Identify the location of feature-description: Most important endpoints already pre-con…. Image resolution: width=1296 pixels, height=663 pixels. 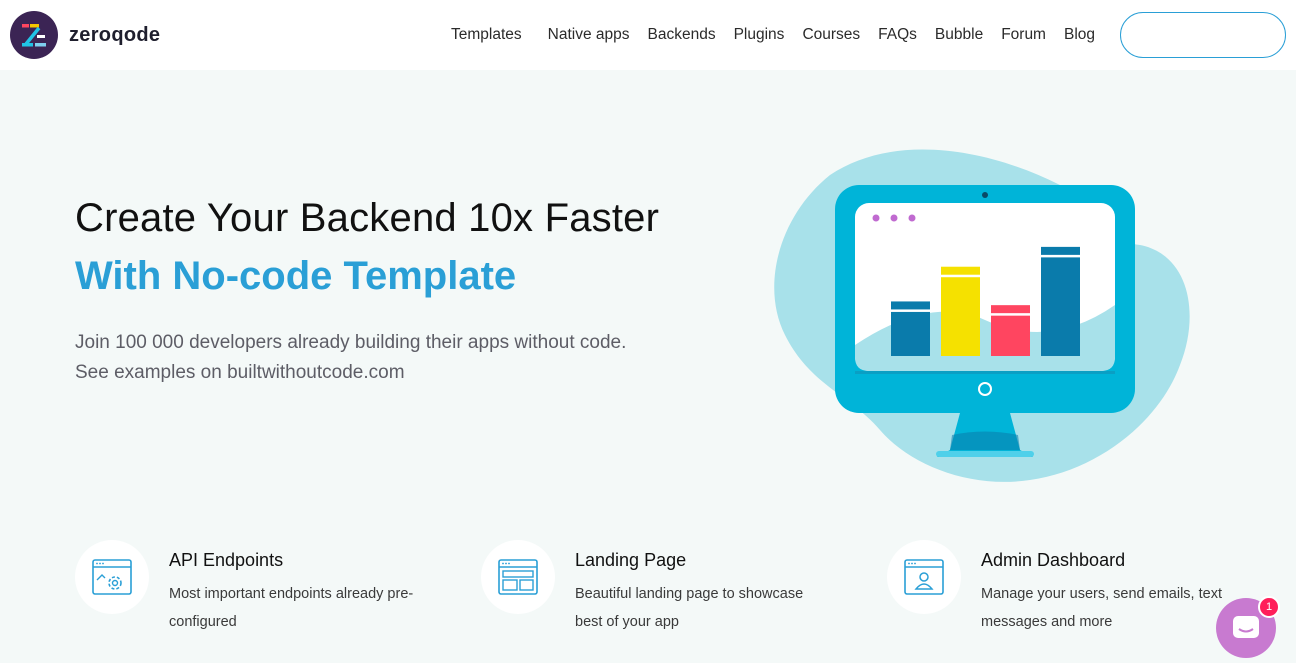
(291, 608).